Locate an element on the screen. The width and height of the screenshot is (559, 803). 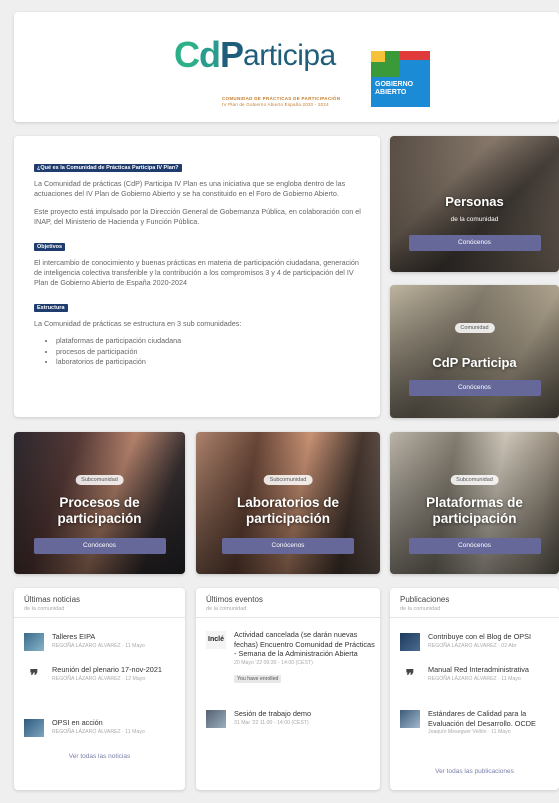
community-pill: Comunidad is located at coordinates (474, 328).